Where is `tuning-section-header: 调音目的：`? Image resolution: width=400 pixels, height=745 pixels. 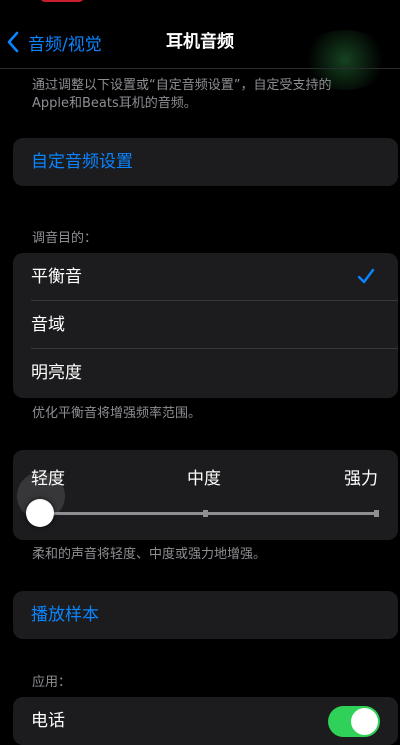 tuning-section-header: 调音目的： is located at coordinates (65, 238).